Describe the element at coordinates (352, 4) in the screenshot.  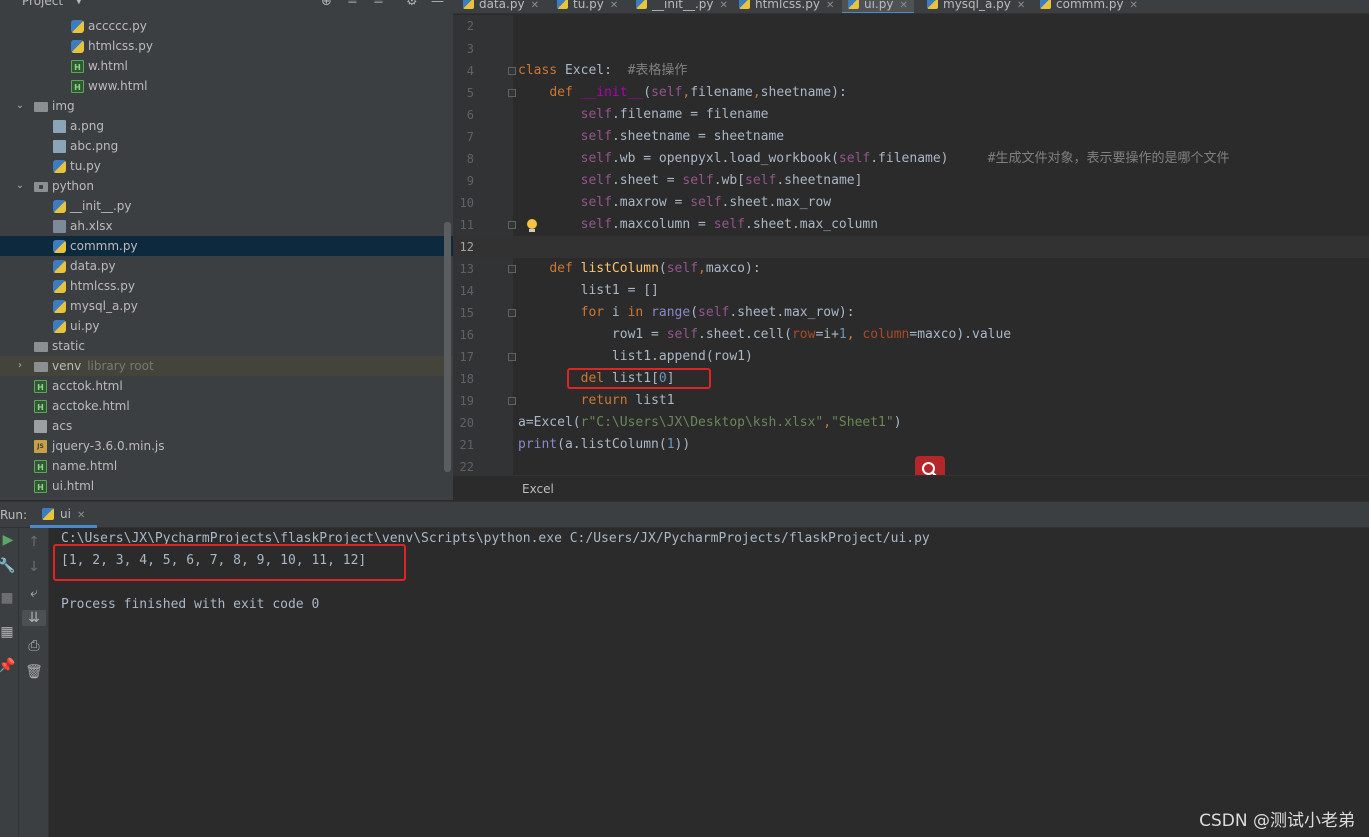
I see `expand-all-icon: ≚` at that location.